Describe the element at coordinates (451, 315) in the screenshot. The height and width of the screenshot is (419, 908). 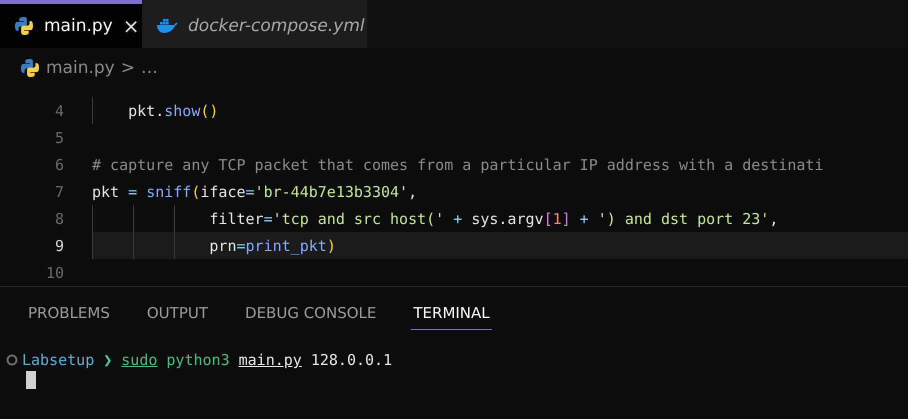
I see `panel-tab: TERMINAL` at that location.